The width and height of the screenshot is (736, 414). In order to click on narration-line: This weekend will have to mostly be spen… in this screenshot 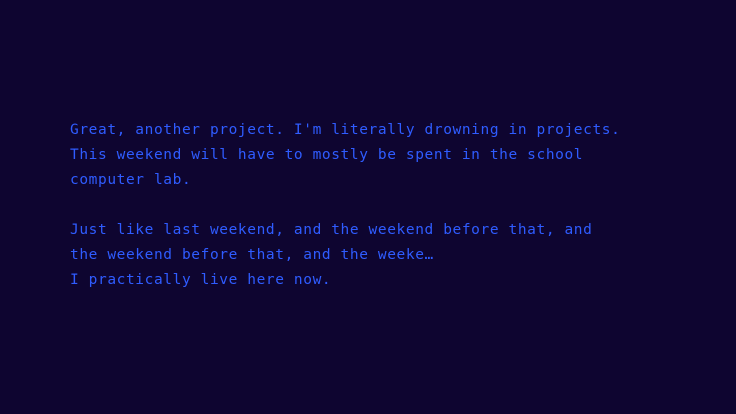, I will do `click(327, 155)`.